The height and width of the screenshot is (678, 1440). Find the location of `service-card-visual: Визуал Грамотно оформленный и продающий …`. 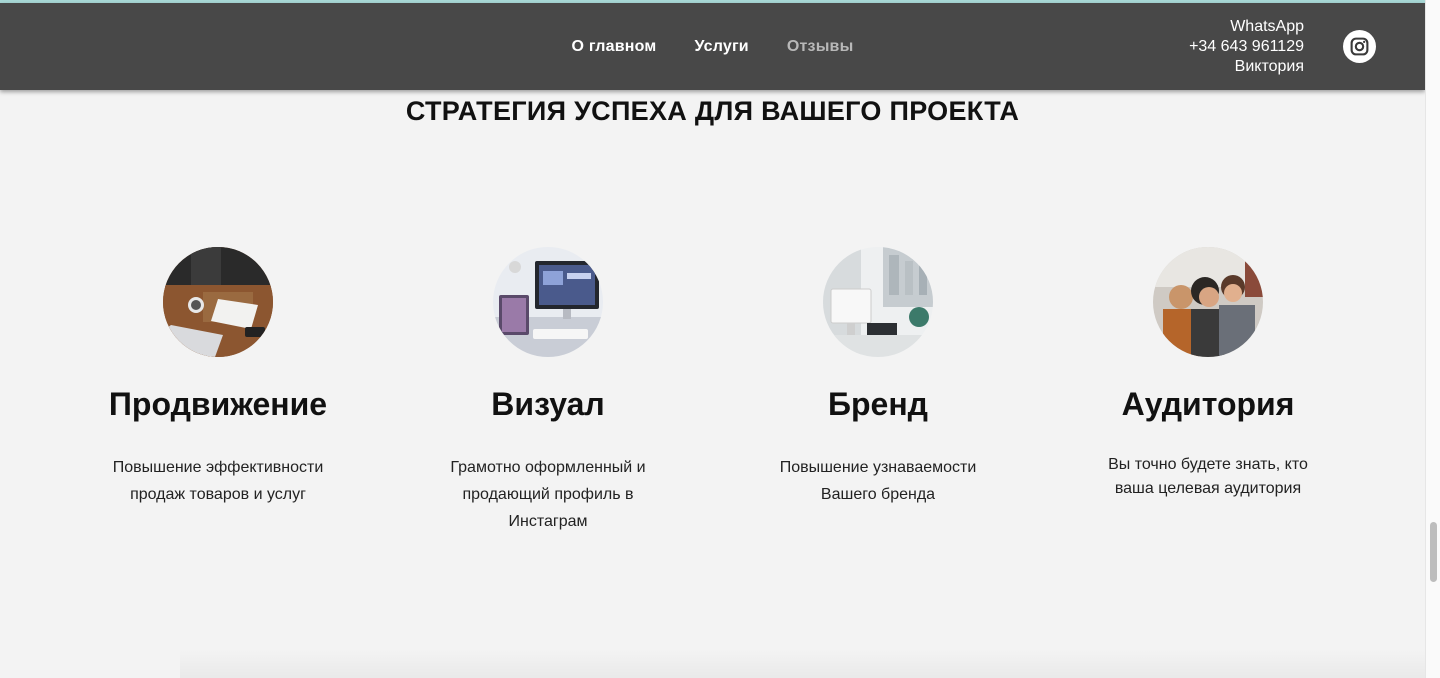

service-card-visual: Визуал Грамотно оформленный и продающий … is located at coordinates (548, 391).